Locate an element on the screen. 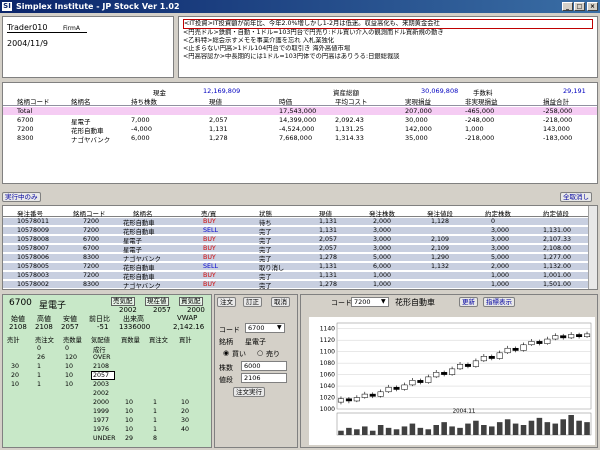 The width and height of the screenshot is (600, 450). col-header: 買数量 is located at coordinates (130, 340).